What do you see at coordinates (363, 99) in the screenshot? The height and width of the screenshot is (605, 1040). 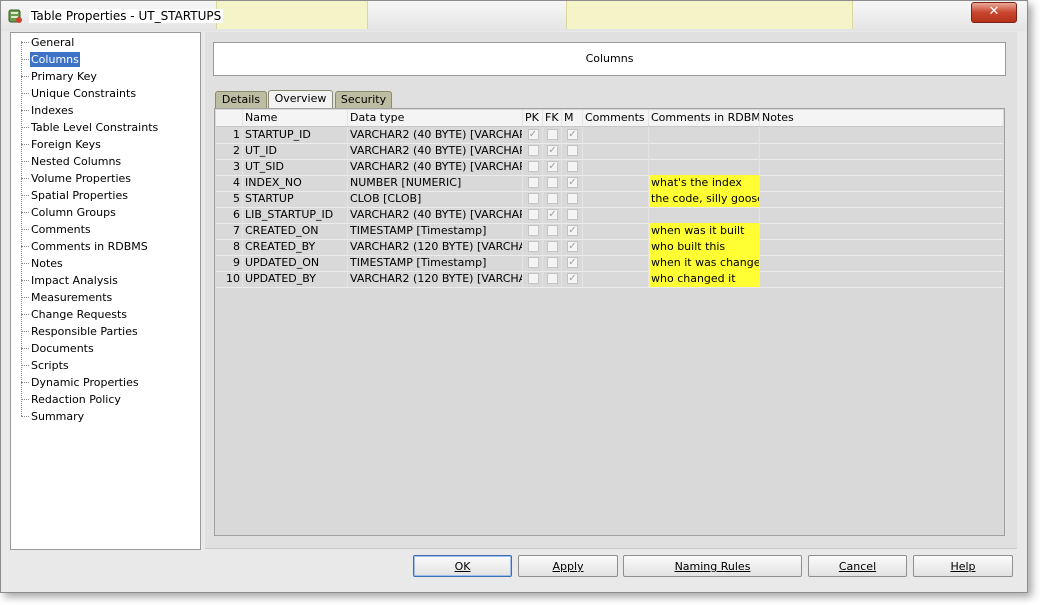 I see `tab-security: Security` at bounding box center [363, 99].